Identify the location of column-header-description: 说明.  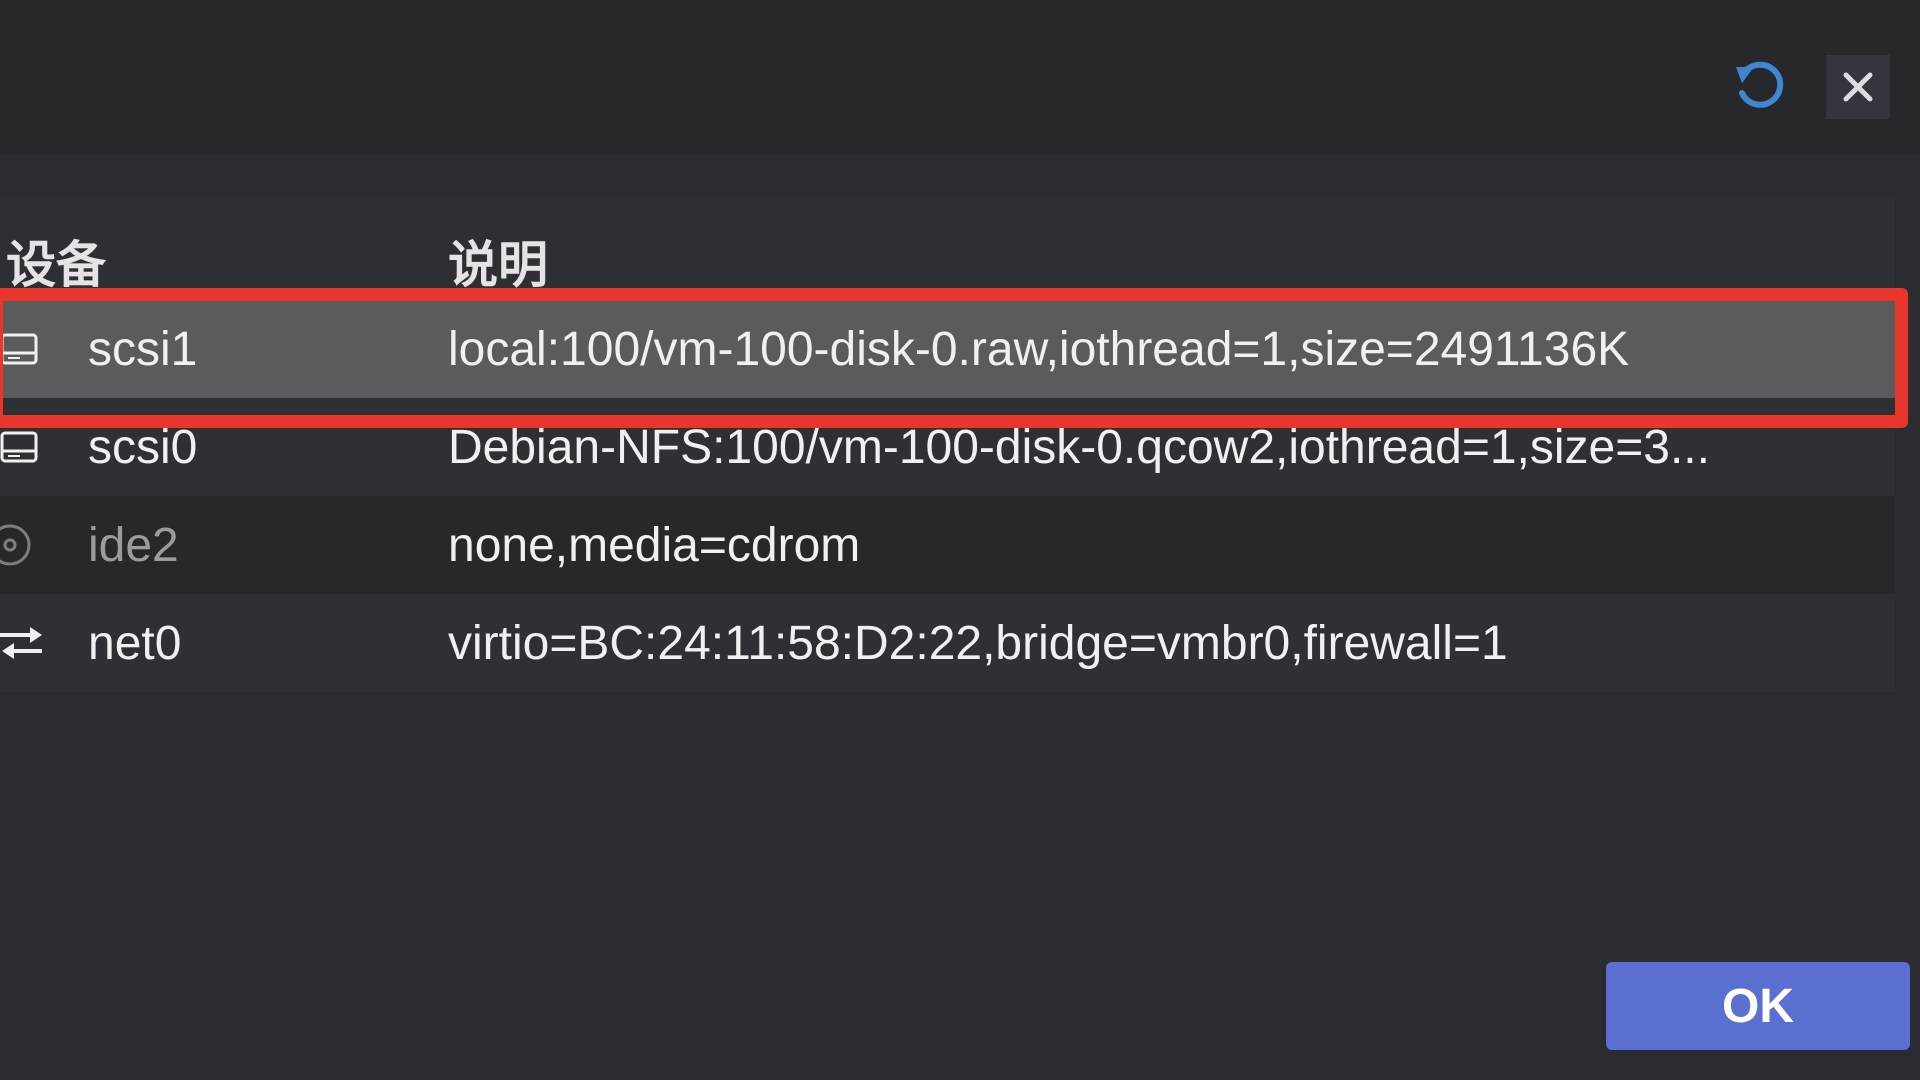
(498, 261).